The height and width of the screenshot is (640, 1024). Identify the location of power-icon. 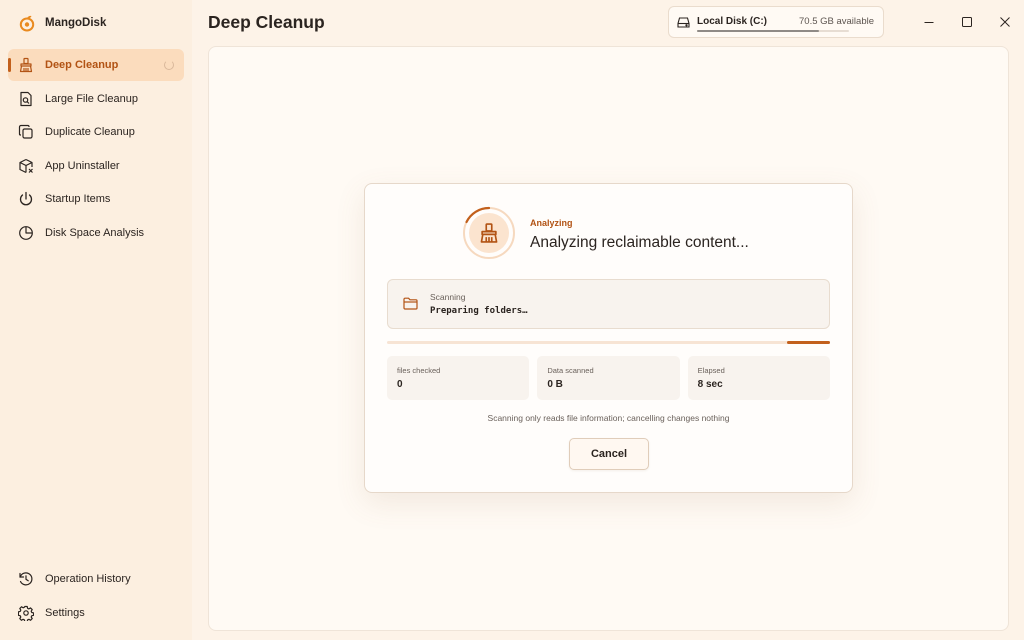
(26, 199).